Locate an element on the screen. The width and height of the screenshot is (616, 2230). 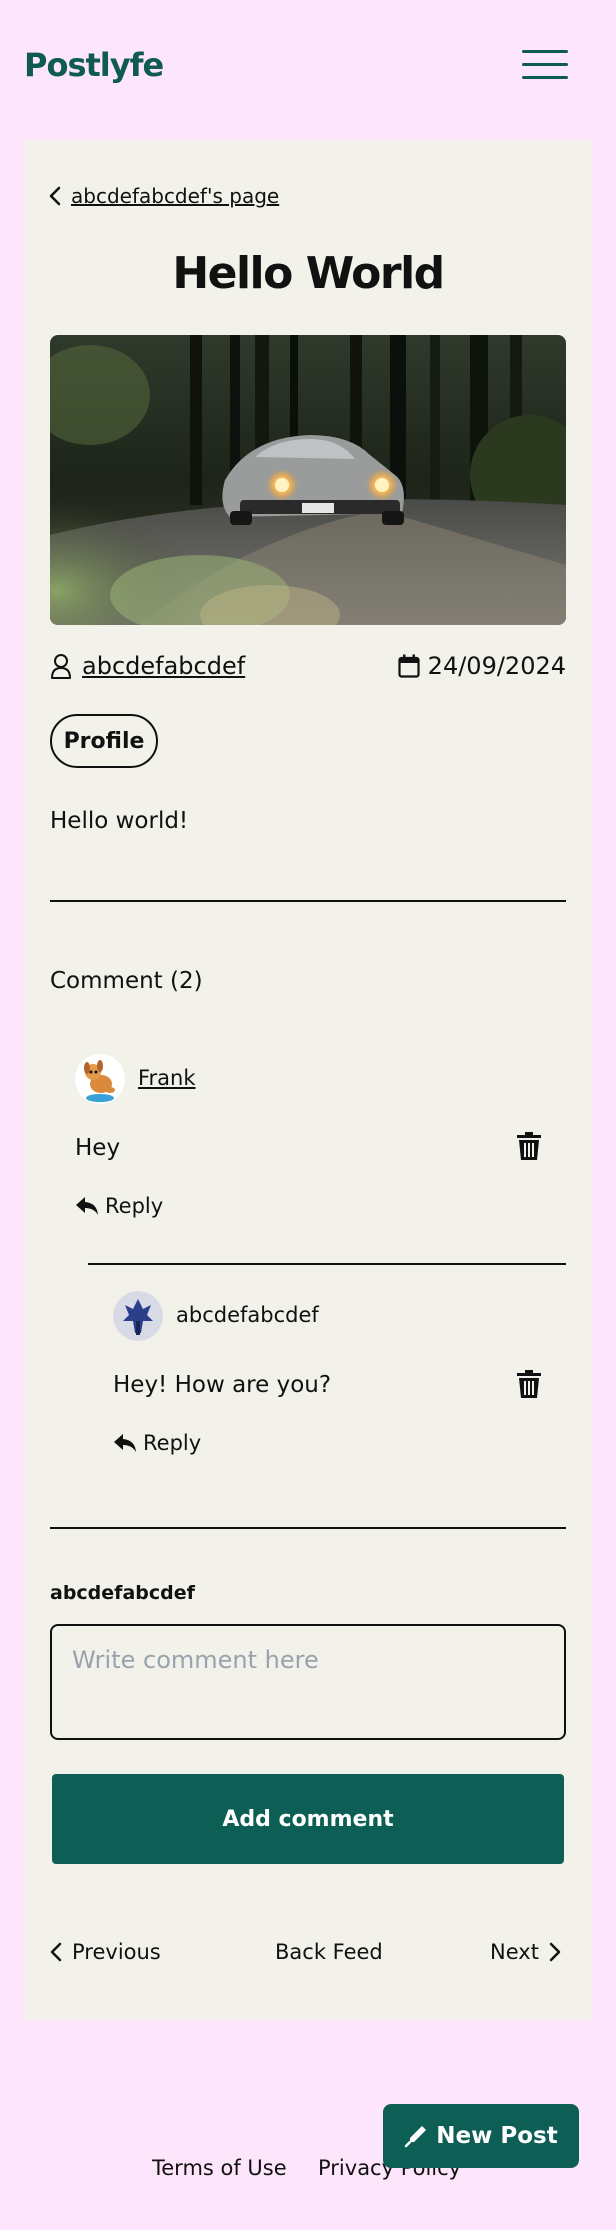
back-feed-link: Back Feed is located at coordinates (329, 1952).